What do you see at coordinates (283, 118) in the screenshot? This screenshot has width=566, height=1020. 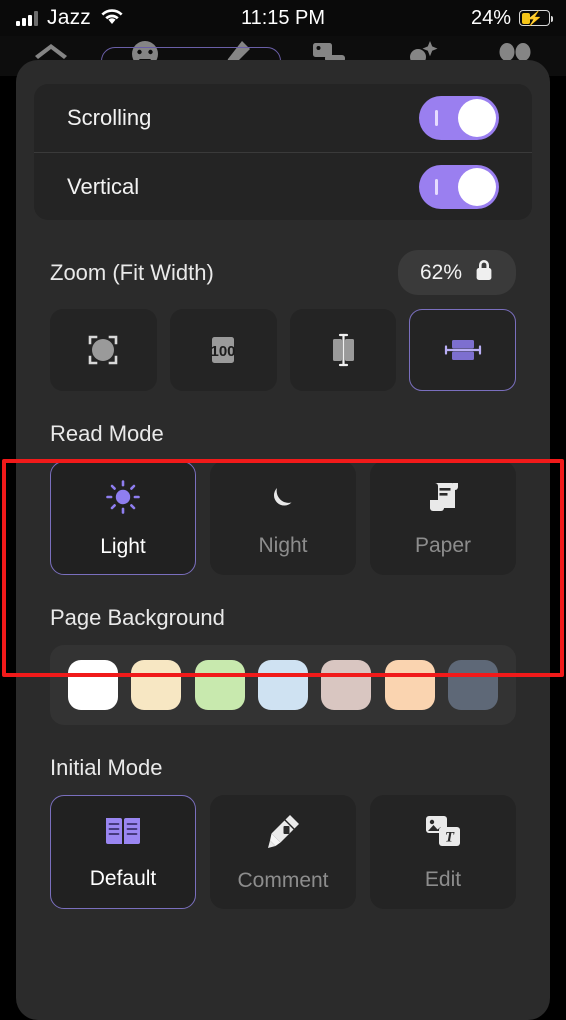 I see `toggle-row-scrolling: Scrolling` at bounding box center [283, 118].